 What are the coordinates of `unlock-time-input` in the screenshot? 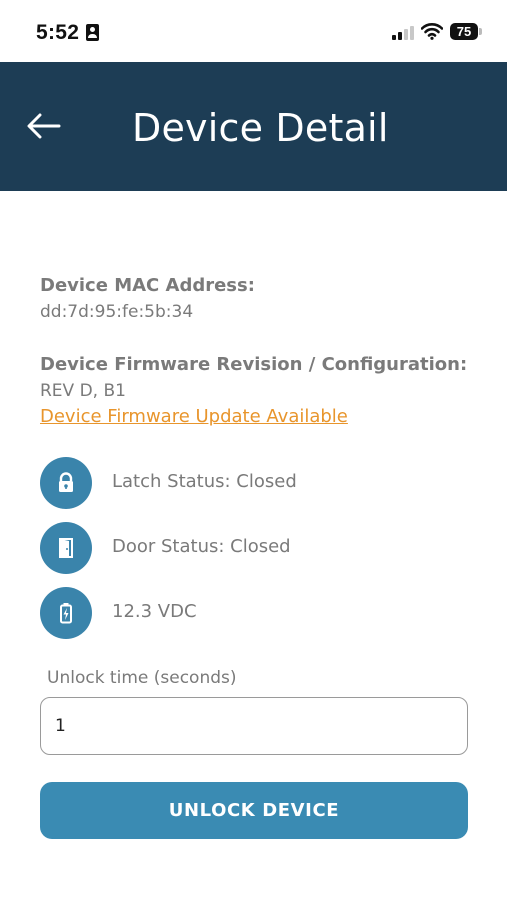 It's located at (254, 726).